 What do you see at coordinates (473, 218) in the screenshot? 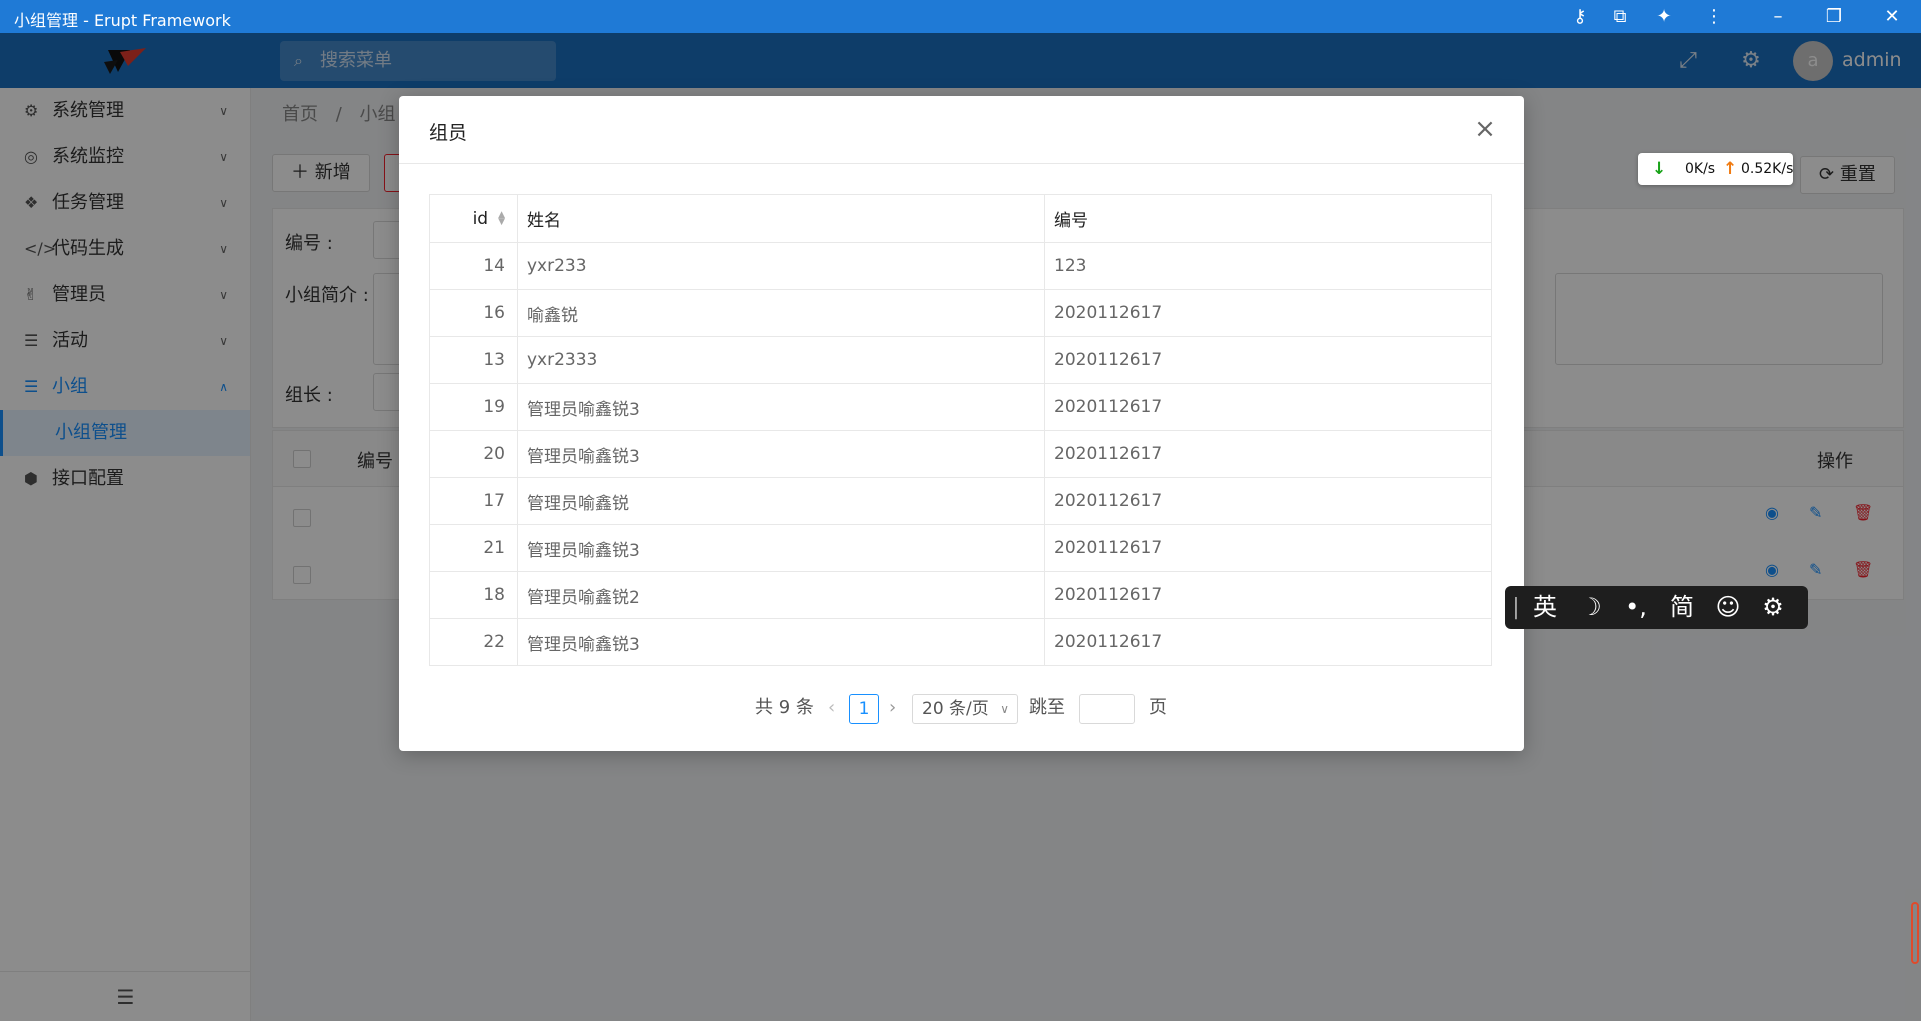
I see `id-column-header: id ▲ ▼` at bounding box center [473, 218].